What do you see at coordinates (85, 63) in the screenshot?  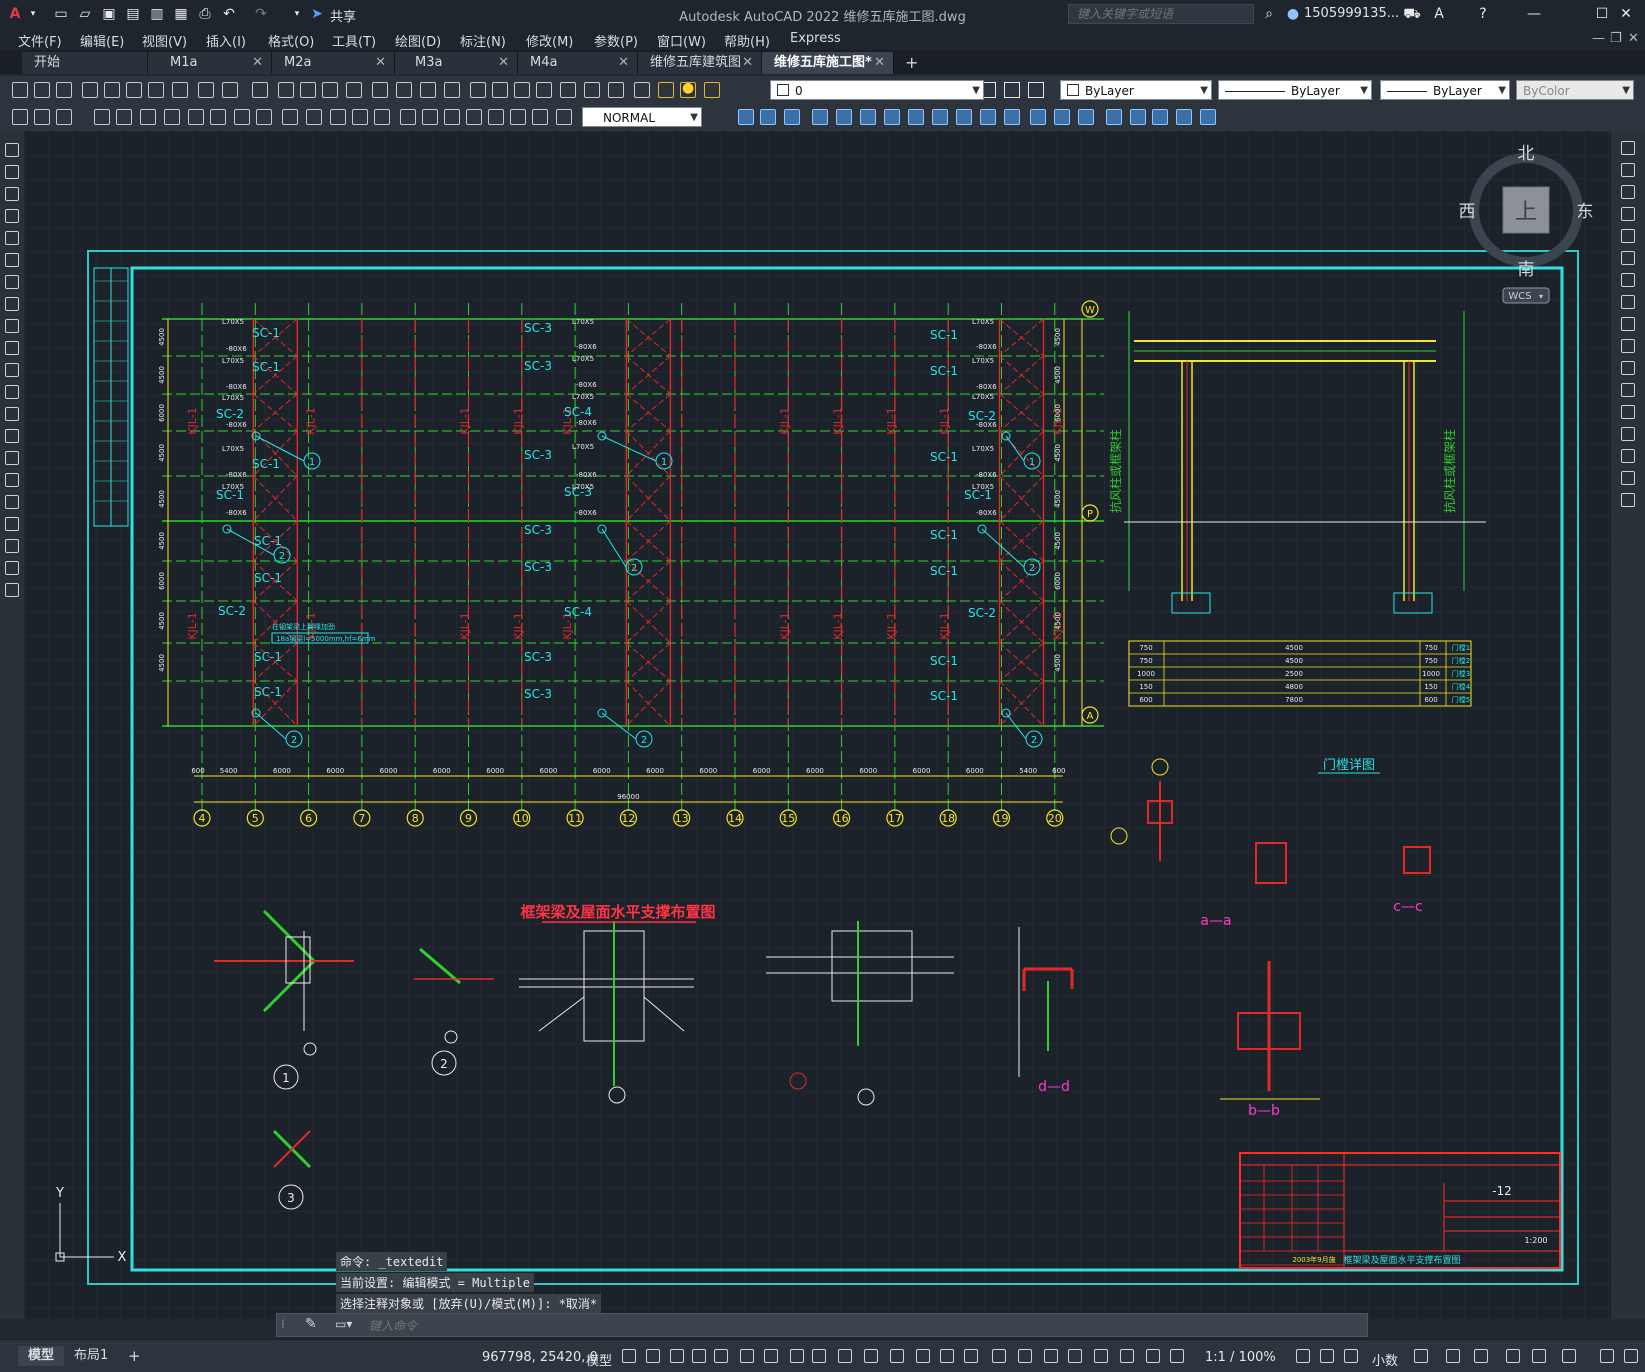 I see `tab-start: 开始` at bounding box center [85, 63].